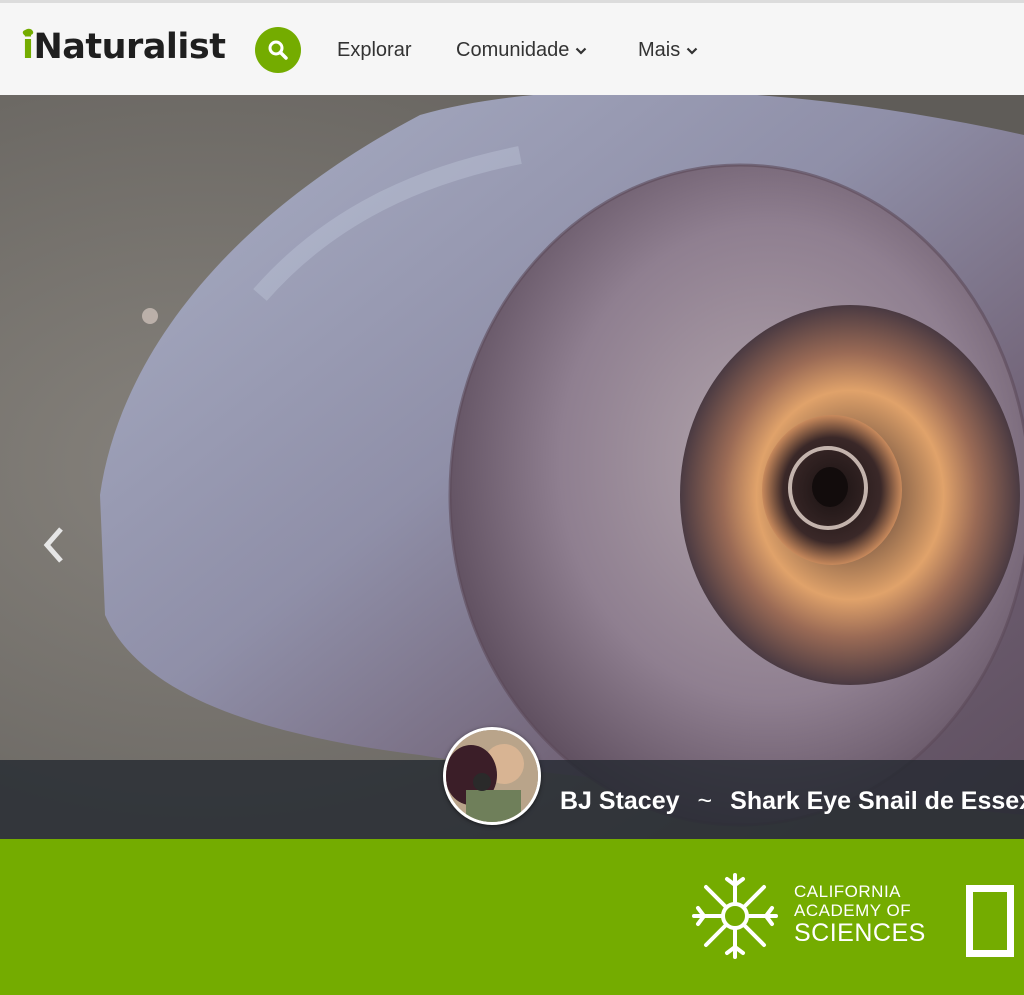 The height and width of the screenshot is (995, 1024). What do you see at coordinates (735, 916) in the screenshot?
I see `california-academy-sciences-icon` at bounding box center [735, 916].